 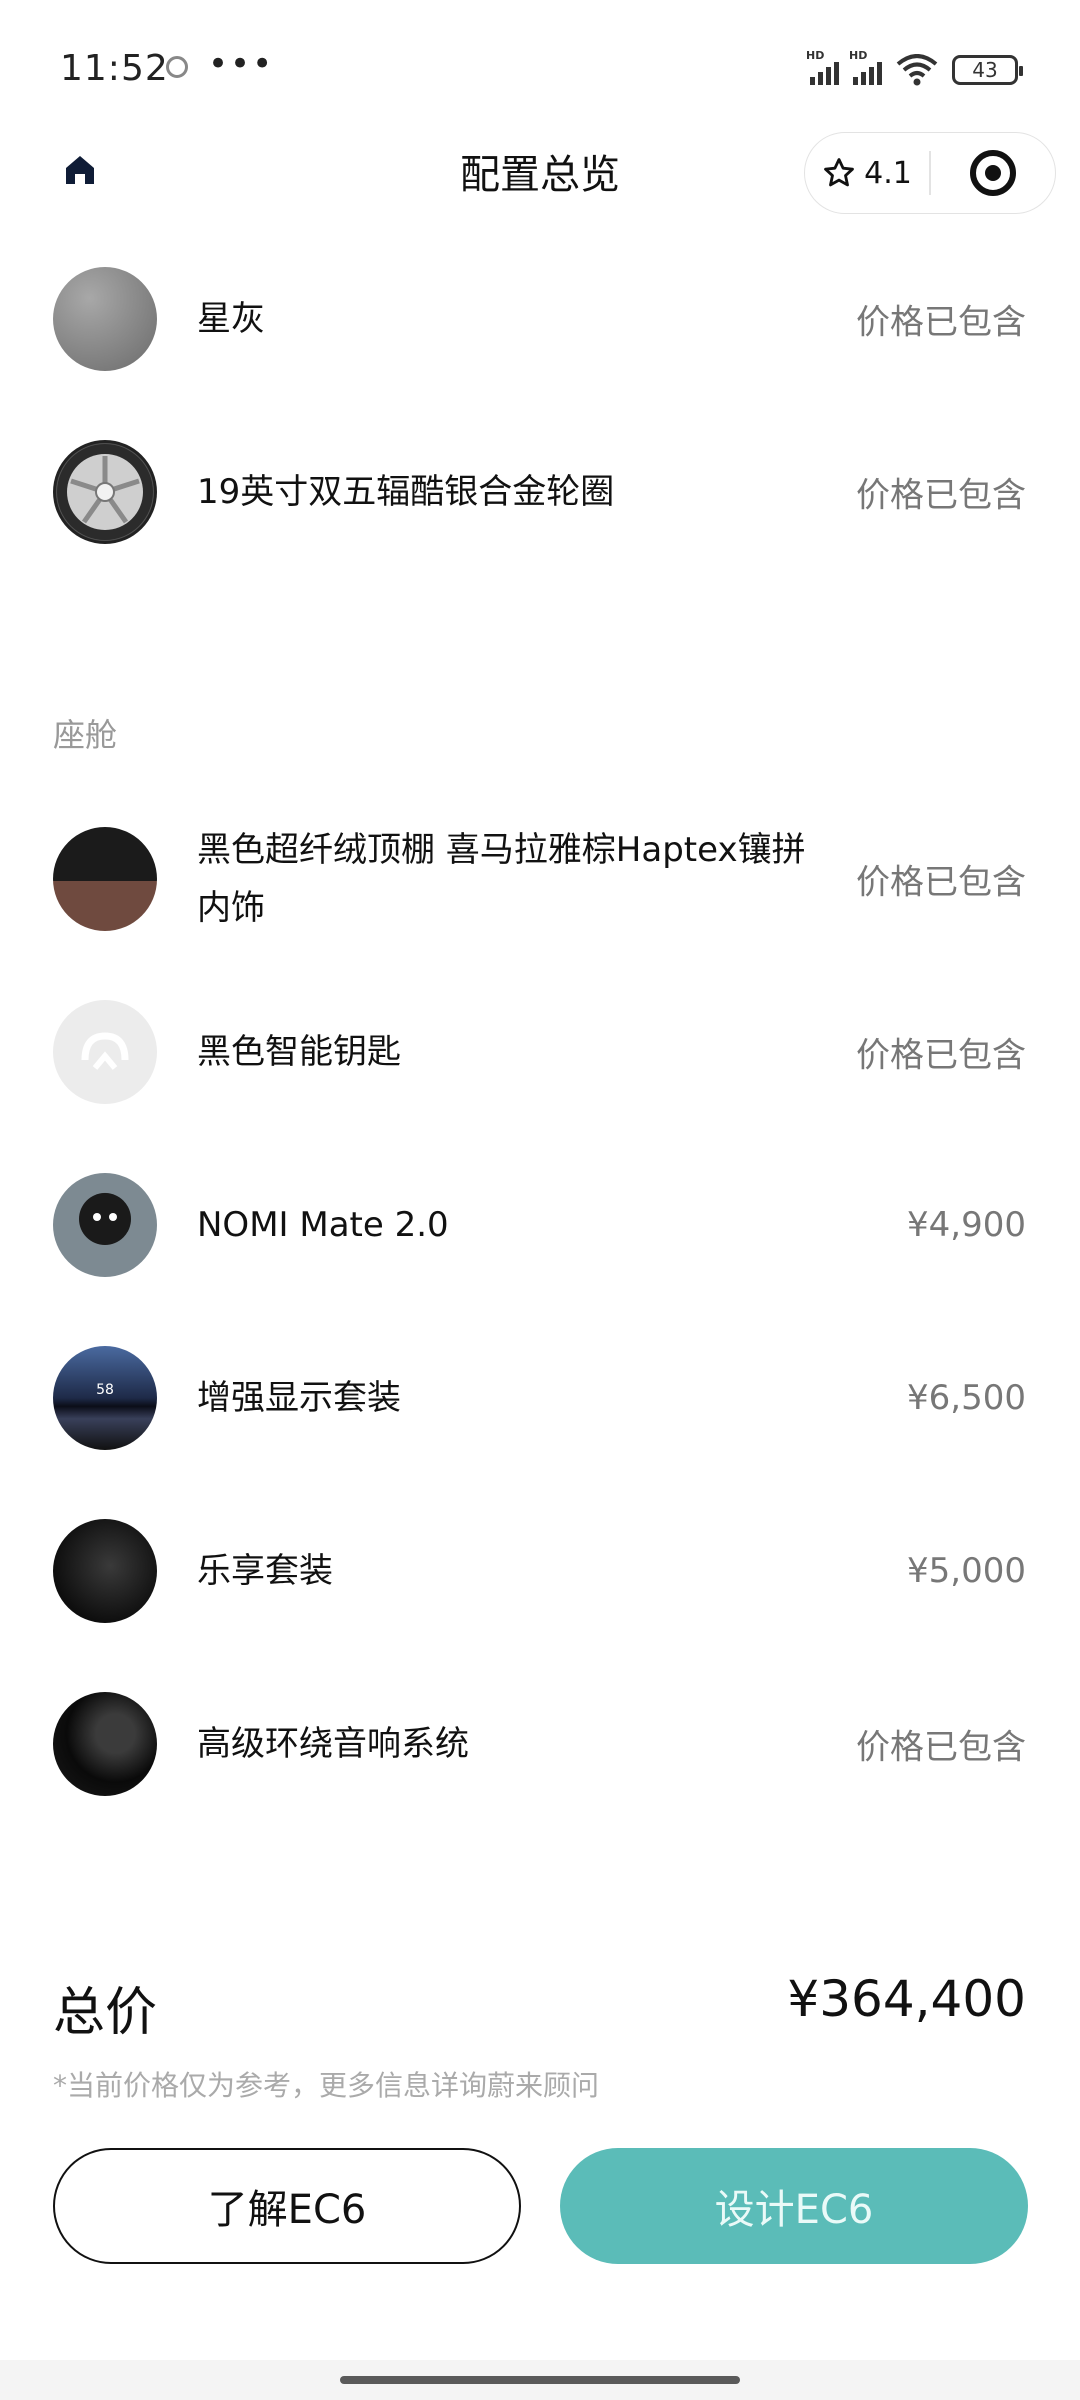 What do you see at coordinates (540, 319) in the screenshot?
I see `list-item: 星灰 价格已包含` at bounding box center [540, 319].